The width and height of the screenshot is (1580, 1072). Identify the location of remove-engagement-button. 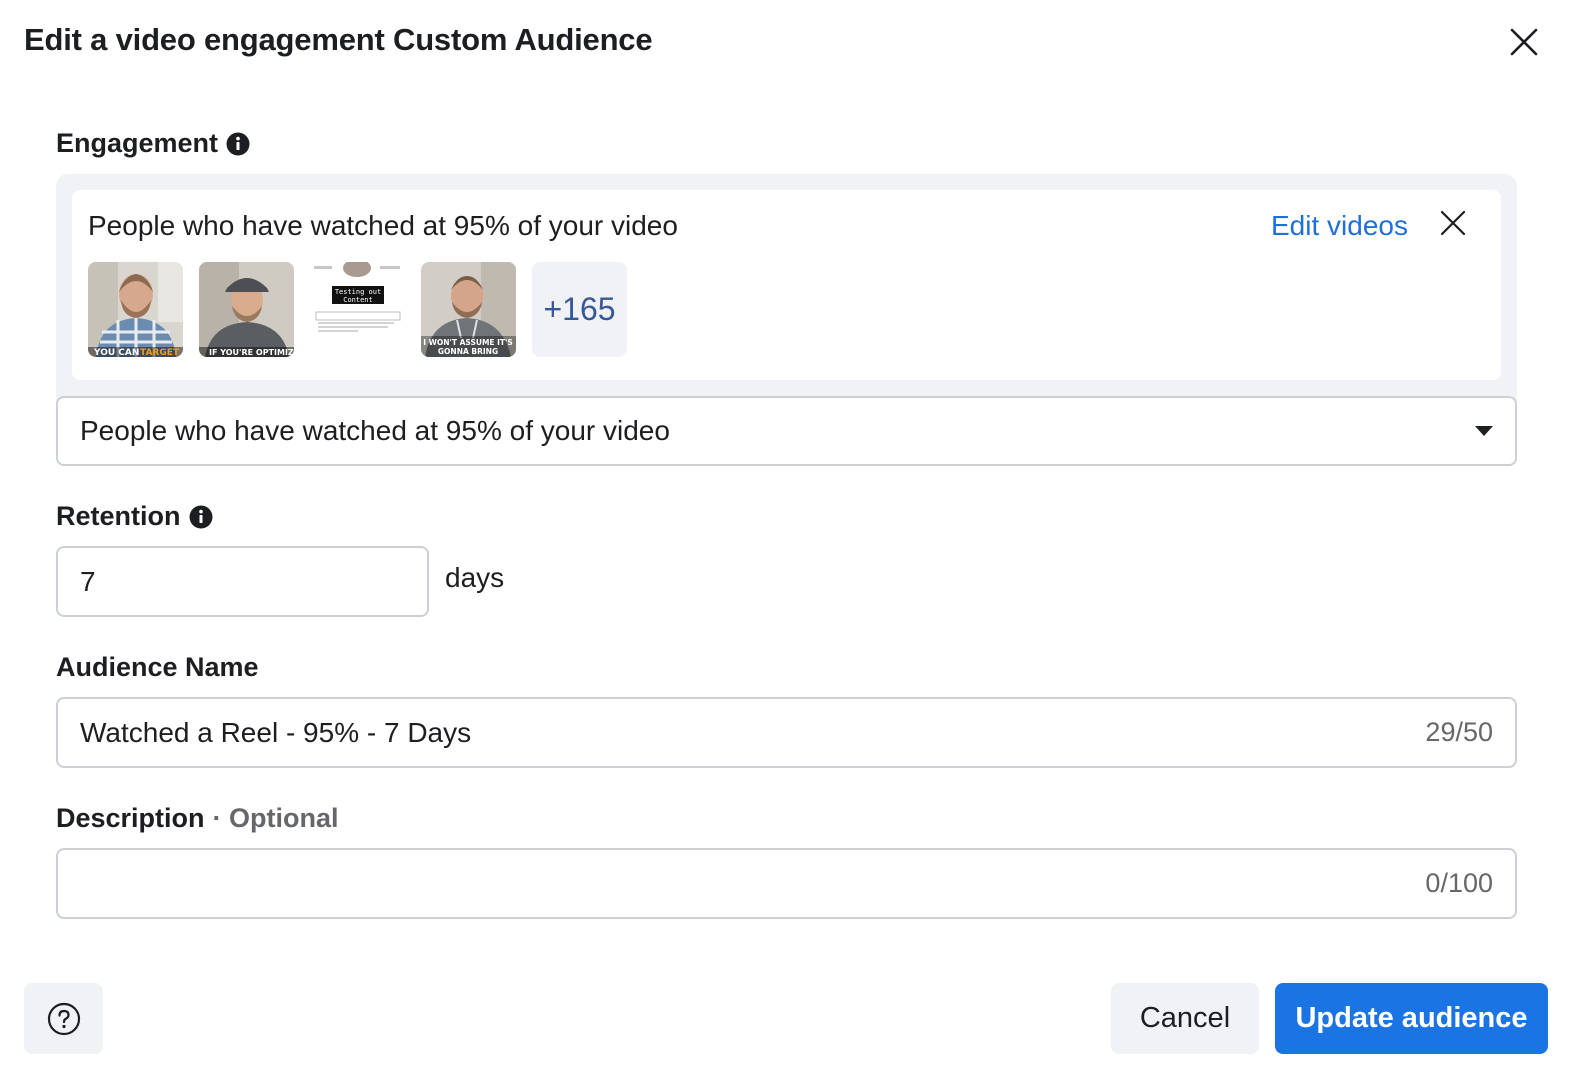
(1453, 223).